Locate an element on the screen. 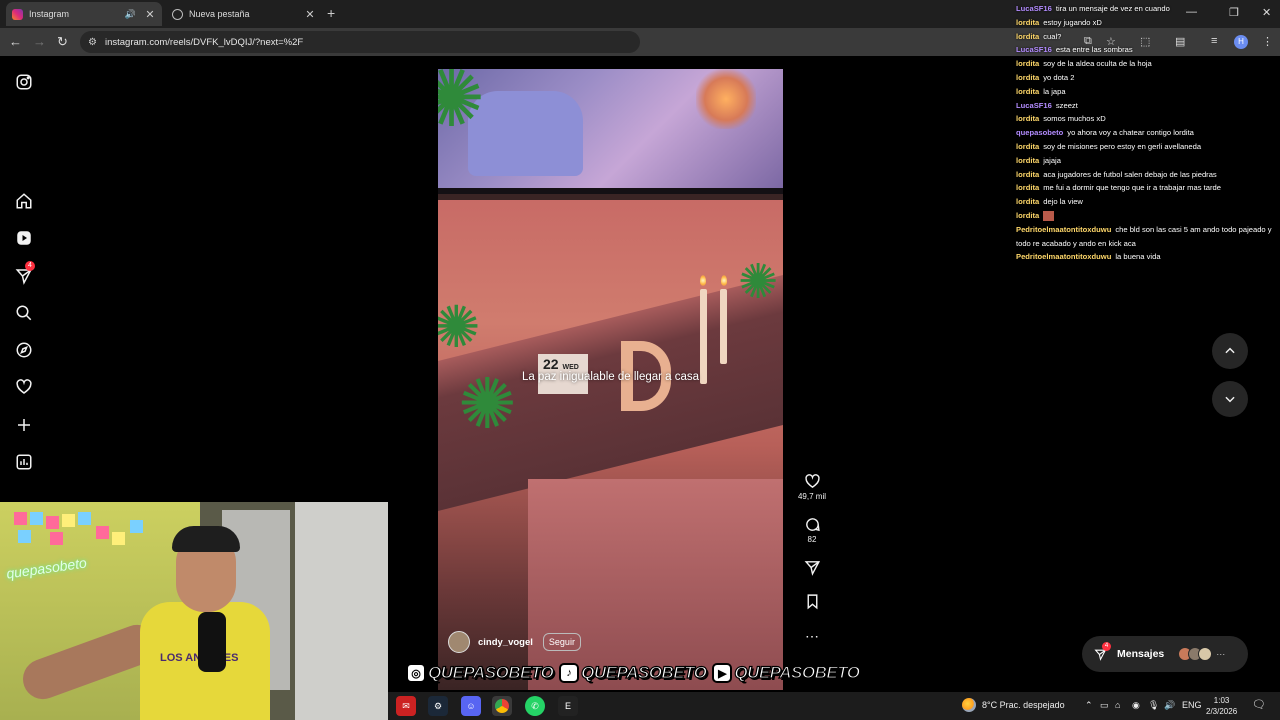 The image size is (1280, 720). webcam-overlay: quepasobeto LOS ANGELES is located at coordinates (194, 611).